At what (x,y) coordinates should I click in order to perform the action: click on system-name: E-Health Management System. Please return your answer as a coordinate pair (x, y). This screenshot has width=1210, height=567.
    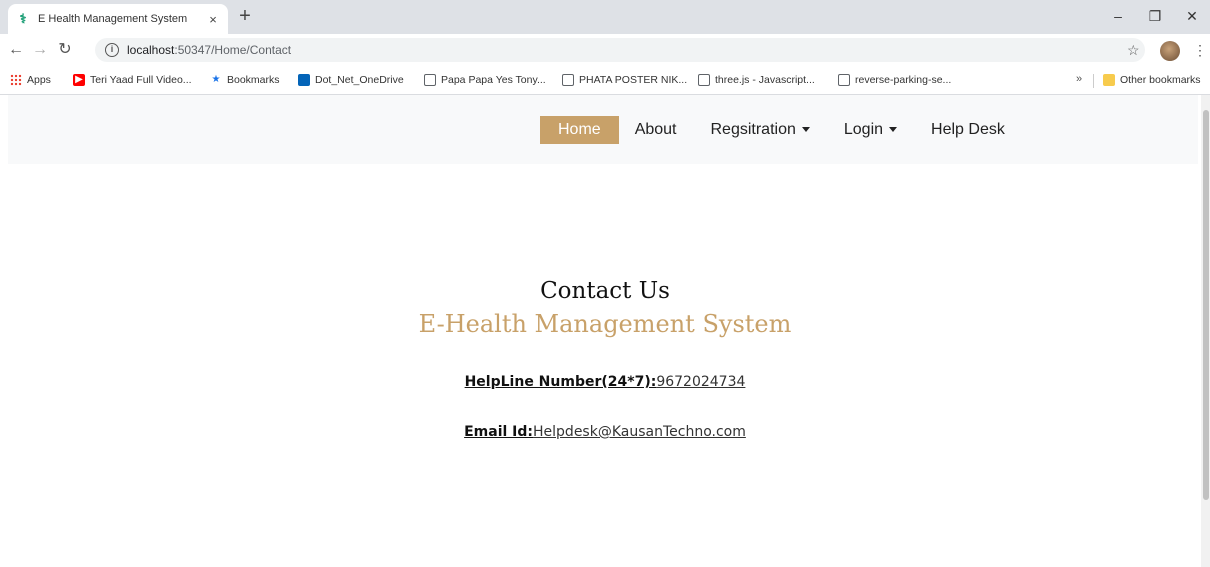
    Looking at the image, I should click on (605, 324).